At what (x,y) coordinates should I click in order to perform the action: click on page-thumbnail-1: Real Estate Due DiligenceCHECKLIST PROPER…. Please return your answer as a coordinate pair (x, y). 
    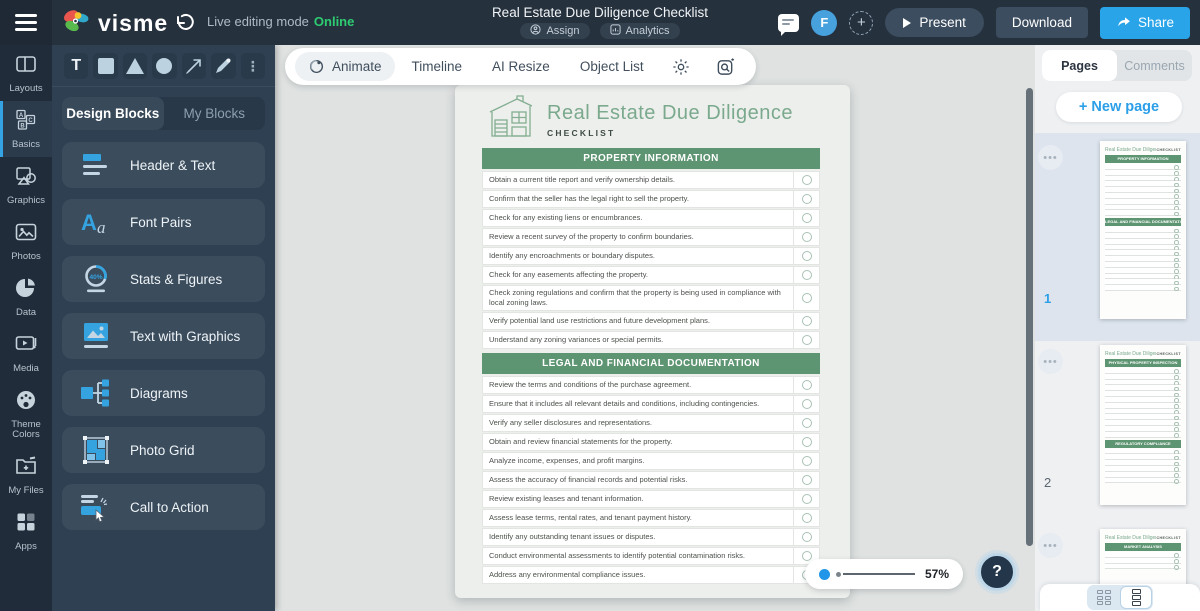
    Looking at the image, I should click on (1143, 230).